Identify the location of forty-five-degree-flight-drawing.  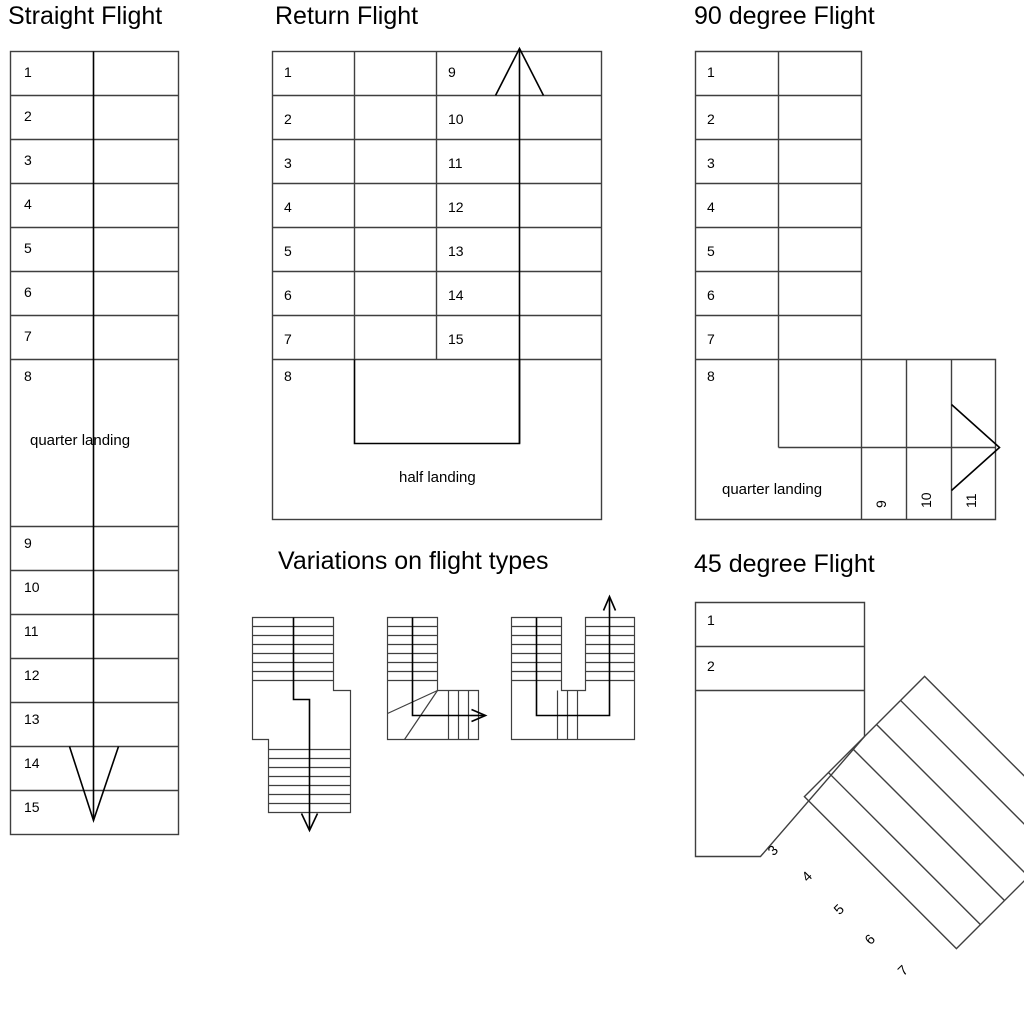
(859, 775).